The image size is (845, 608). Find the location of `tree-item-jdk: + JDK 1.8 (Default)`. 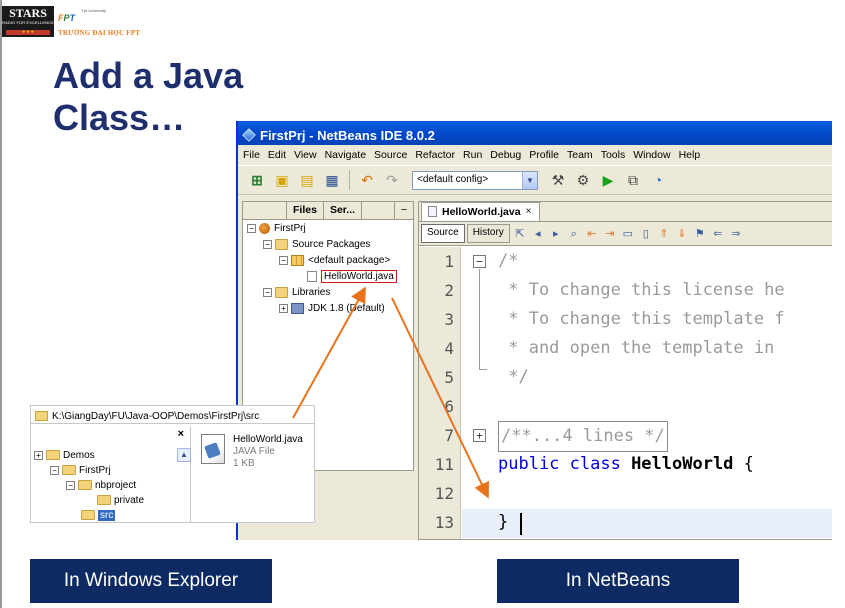

tree-item-jdk: + JDK 1.8 (Default) is located at coordinates (328, 308).